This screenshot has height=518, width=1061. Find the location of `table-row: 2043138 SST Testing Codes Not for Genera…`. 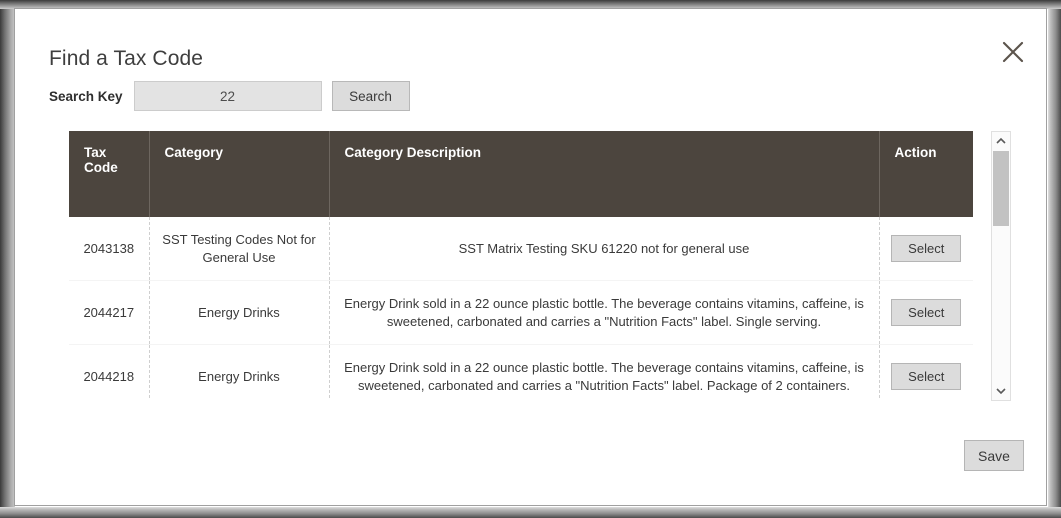

table-row: 2043138 SST Testing Codes Not for Genera… is located at coordinates (521, 249).